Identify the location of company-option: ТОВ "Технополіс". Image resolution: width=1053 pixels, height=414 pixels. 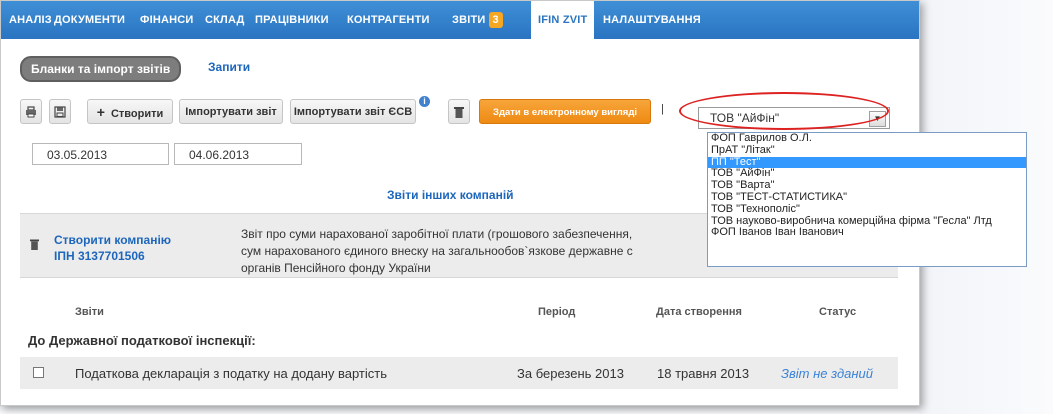
(867, 209).